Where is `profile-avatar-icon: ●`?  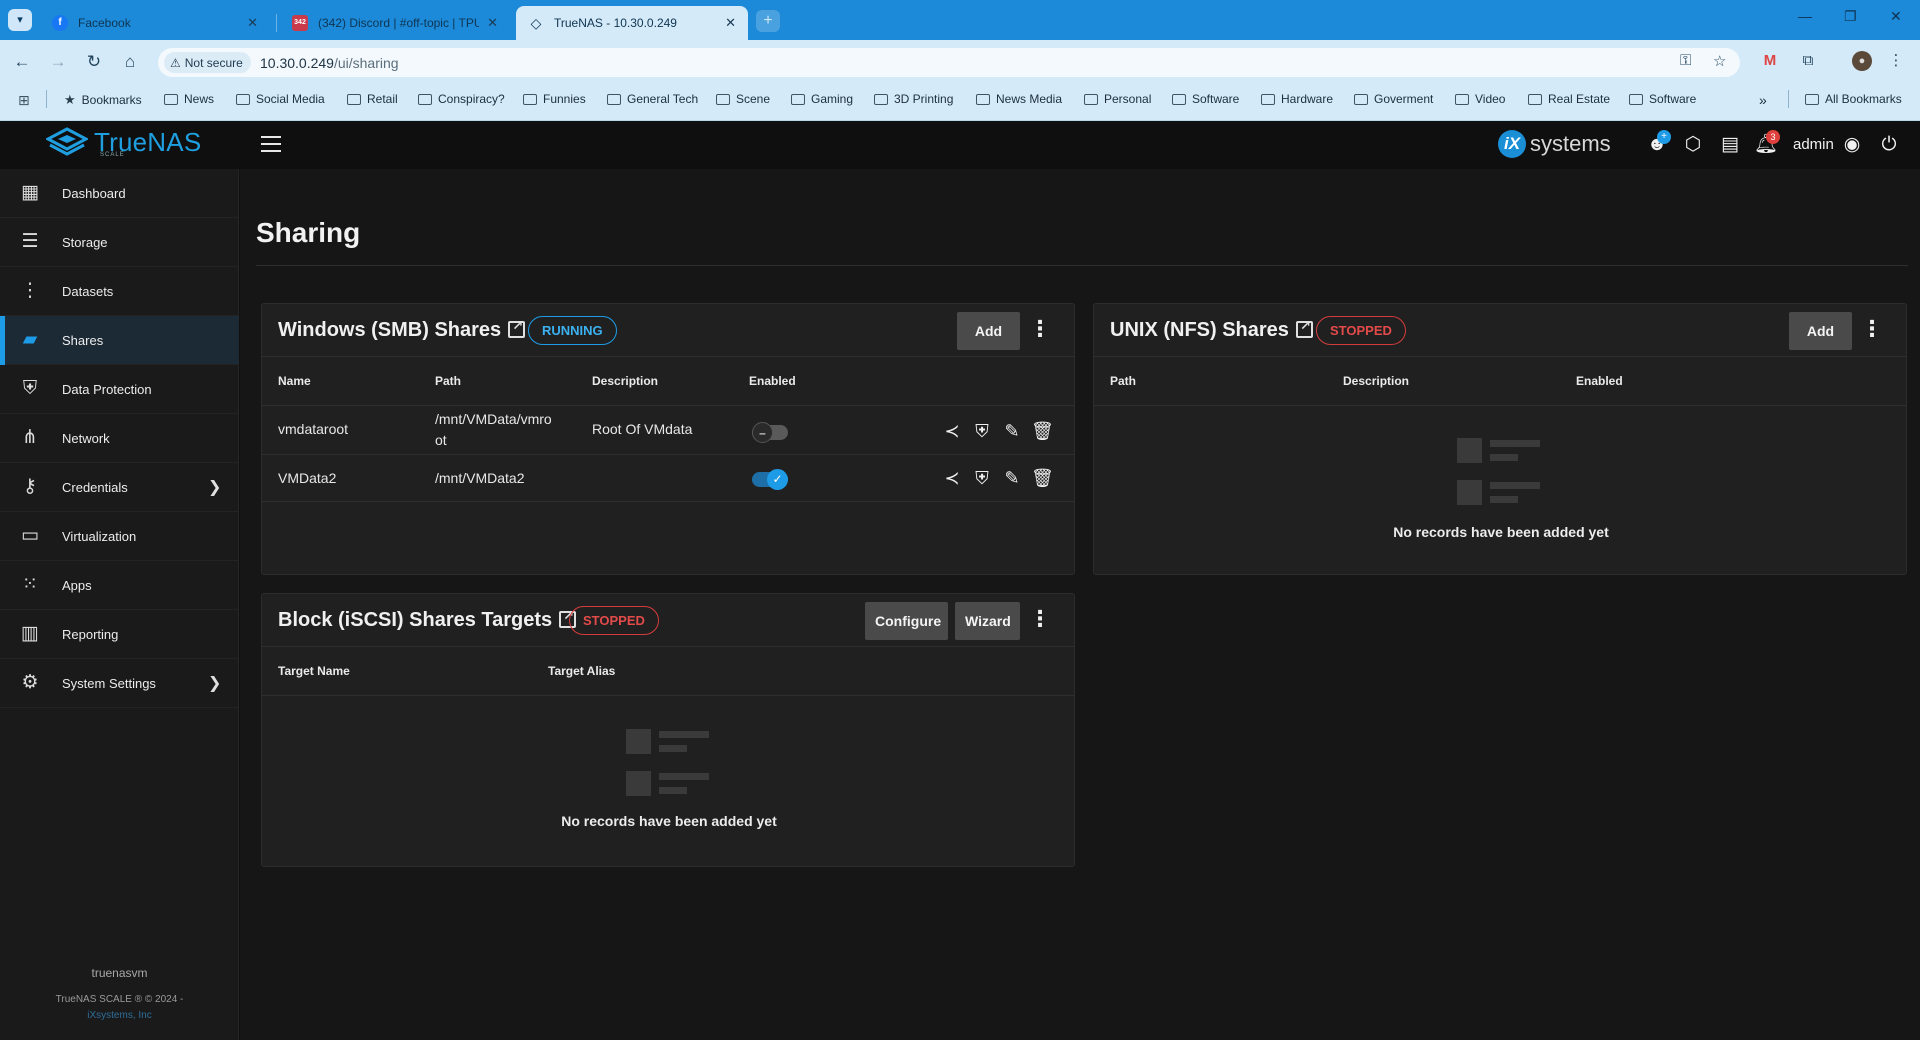
profile-avatar-icon: ● is located at coordinates (1862, 61).